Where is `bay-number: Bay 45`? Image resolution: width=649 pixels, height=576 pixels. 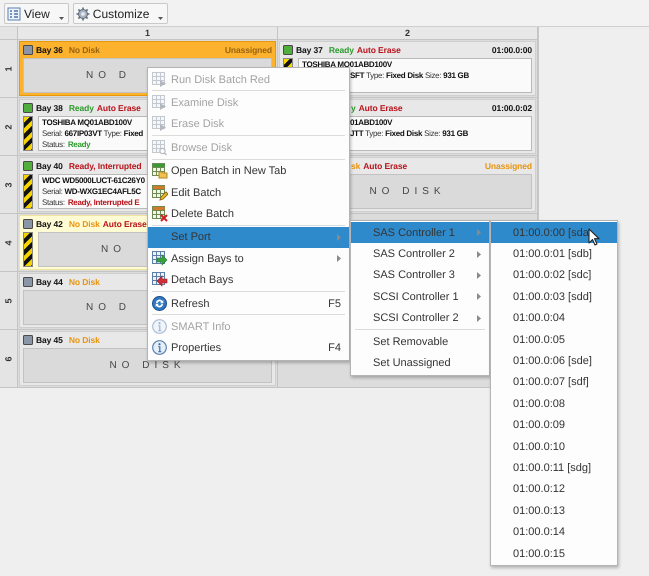
bay-number: Bay 45 is located at coordinates (49, 340).